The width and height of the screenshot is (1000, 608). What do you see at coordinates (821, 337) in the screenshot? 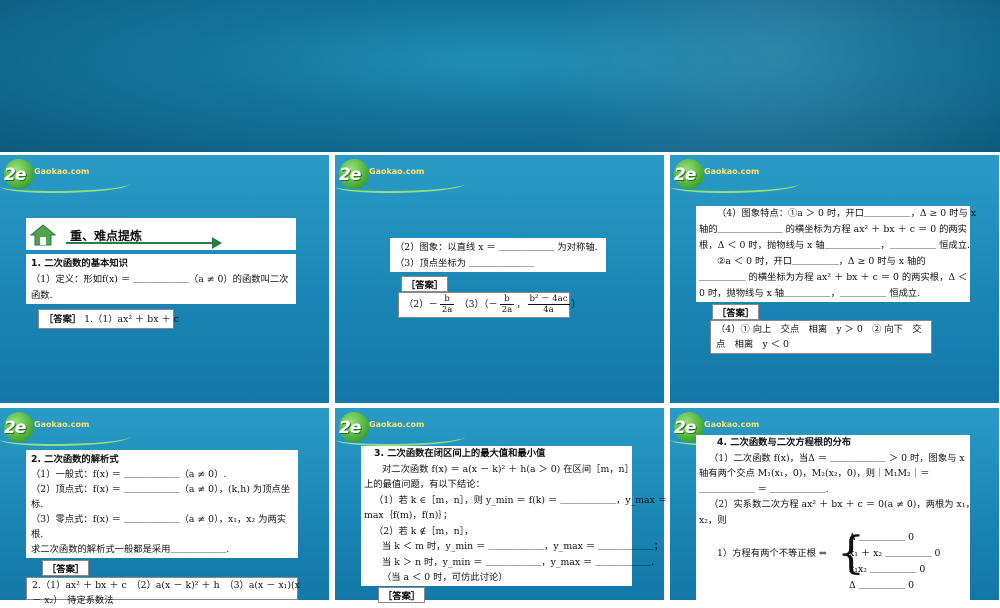
I see `answer-box: （4）① 向上 交点 相离 y ＞ 0 ② 向下 交 点 相离 y ＜ 0` at bounding box center [821, 337].